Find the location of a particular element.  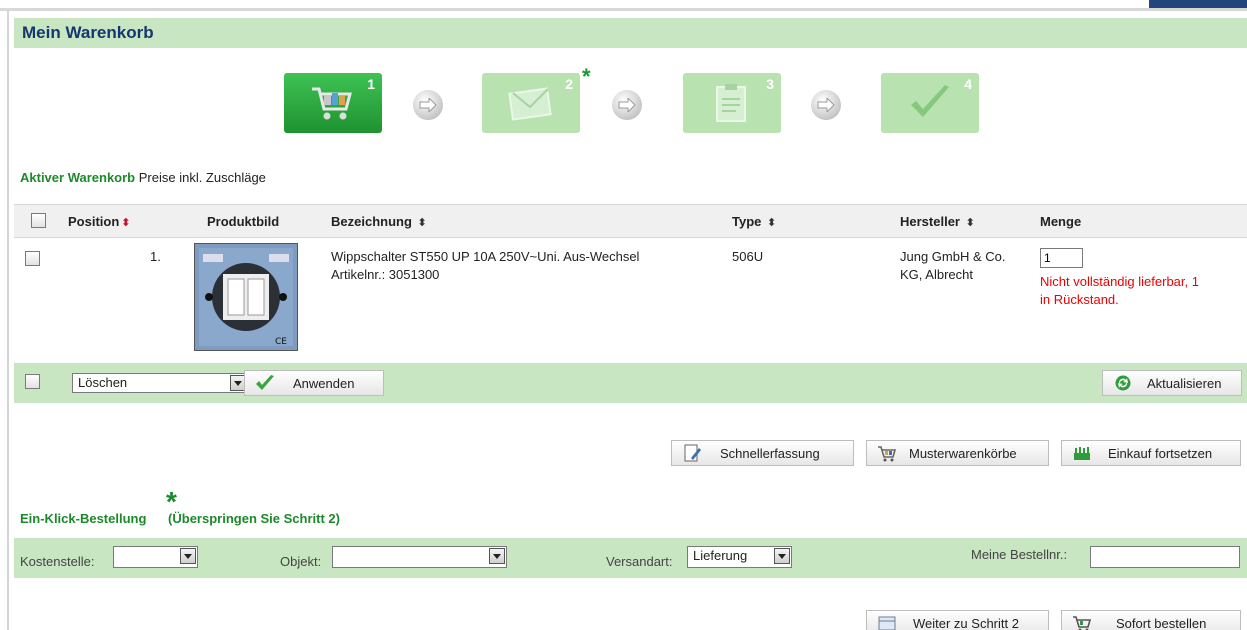

step-2-address: 2 is located at coordinates (531, 103).